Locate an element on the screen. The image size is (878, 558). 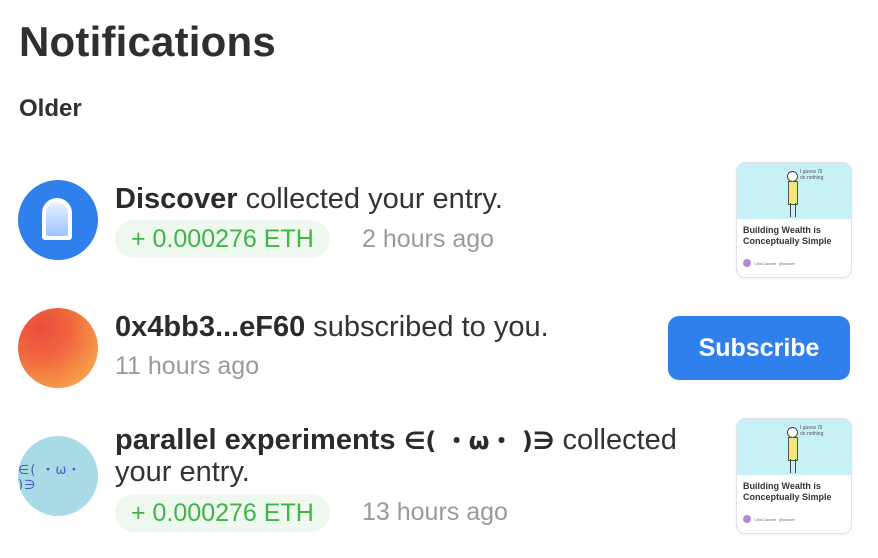
action-text: subscribed to you. is located at coordinates (427, 327).